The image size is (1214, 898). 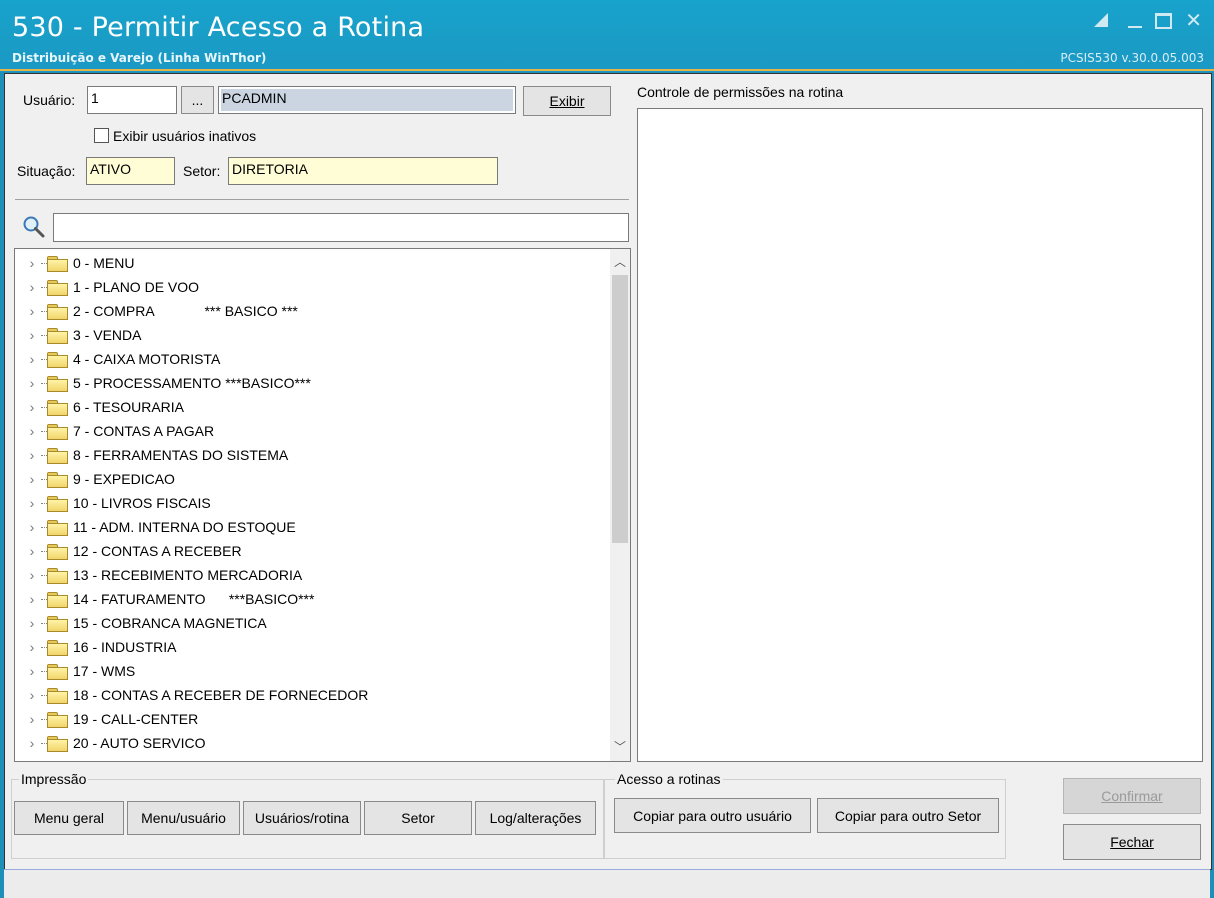 I want to click on version-label: PCSIS530 v.30.0.05.003, so click(x=1132, y=58).